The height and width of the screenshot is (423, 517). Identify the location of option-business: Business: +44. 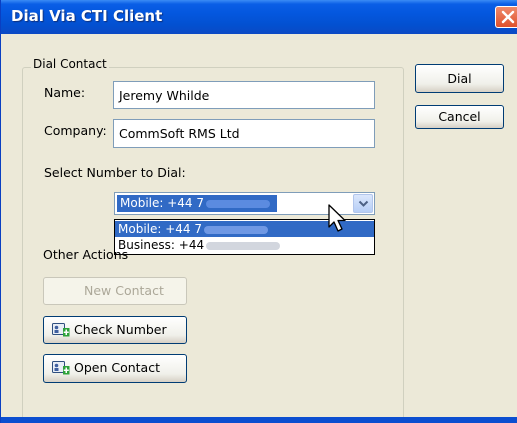
(244, 245).